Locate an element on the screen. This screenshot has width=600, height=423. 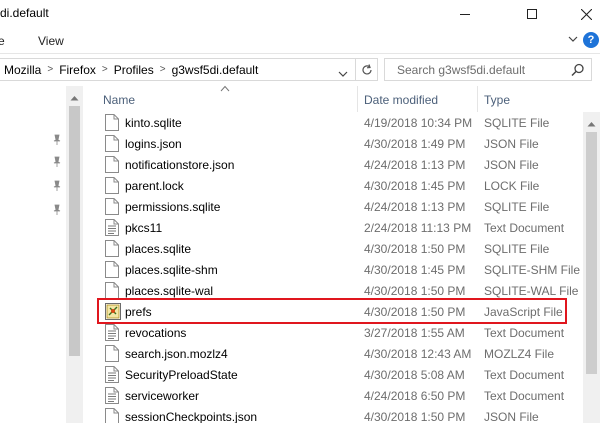
nav-scrollbar is located at coordinates (74, 254).